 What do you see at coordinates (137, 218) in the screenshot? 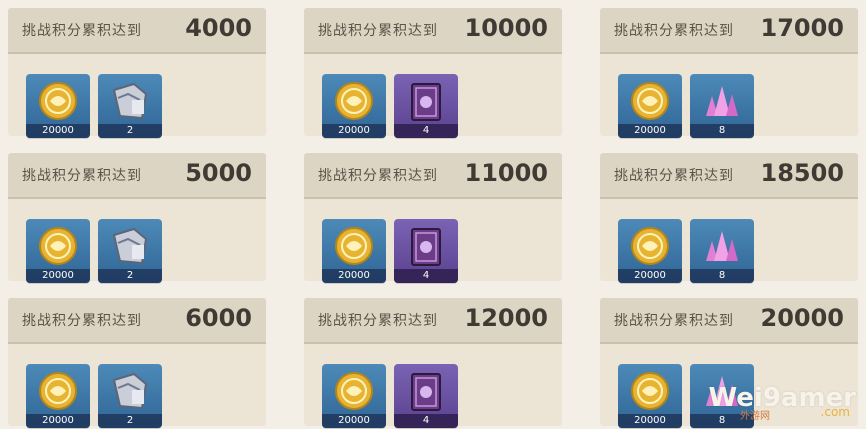
I see `reward-card: 挑战积分累积达到 5000 20000 2` at bounding box center [137, 218].